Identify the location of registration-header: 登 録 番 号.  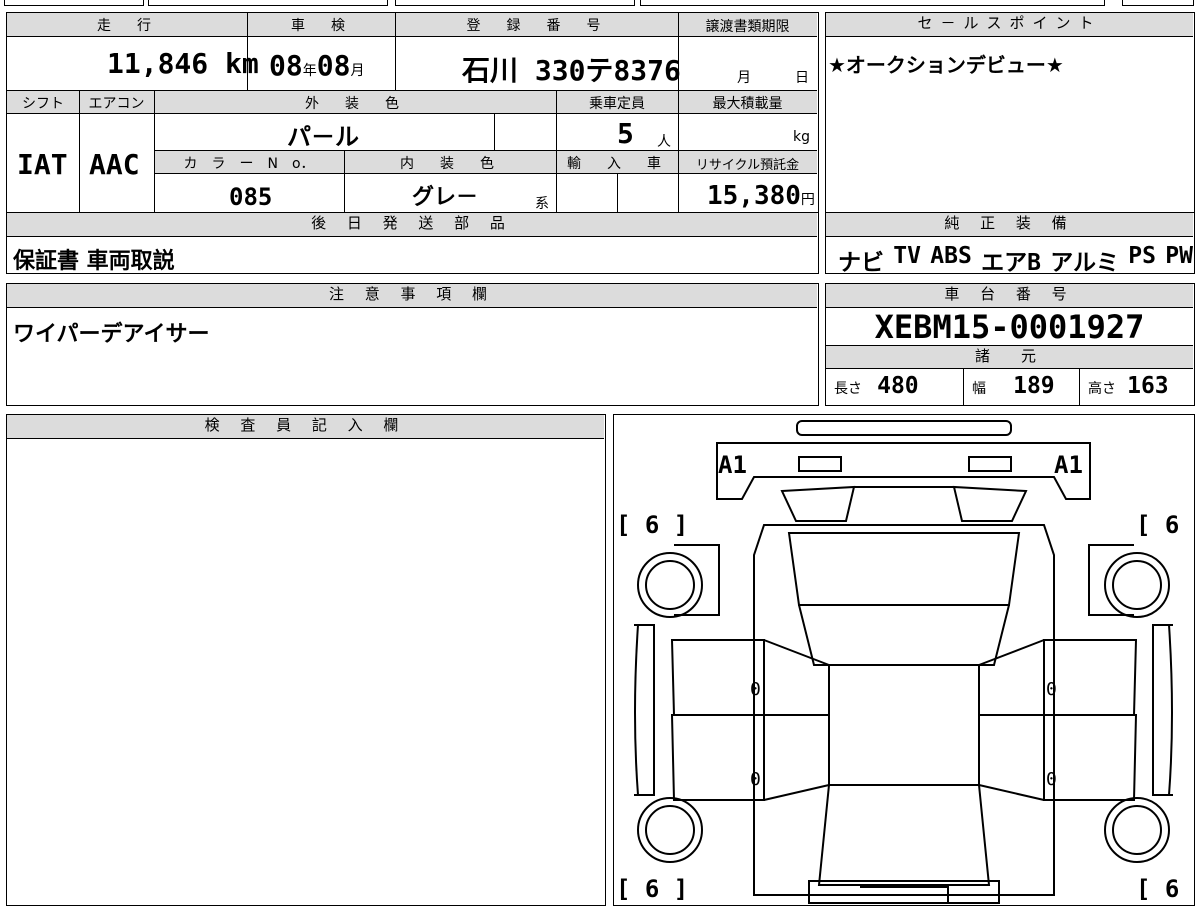
(536, 26).